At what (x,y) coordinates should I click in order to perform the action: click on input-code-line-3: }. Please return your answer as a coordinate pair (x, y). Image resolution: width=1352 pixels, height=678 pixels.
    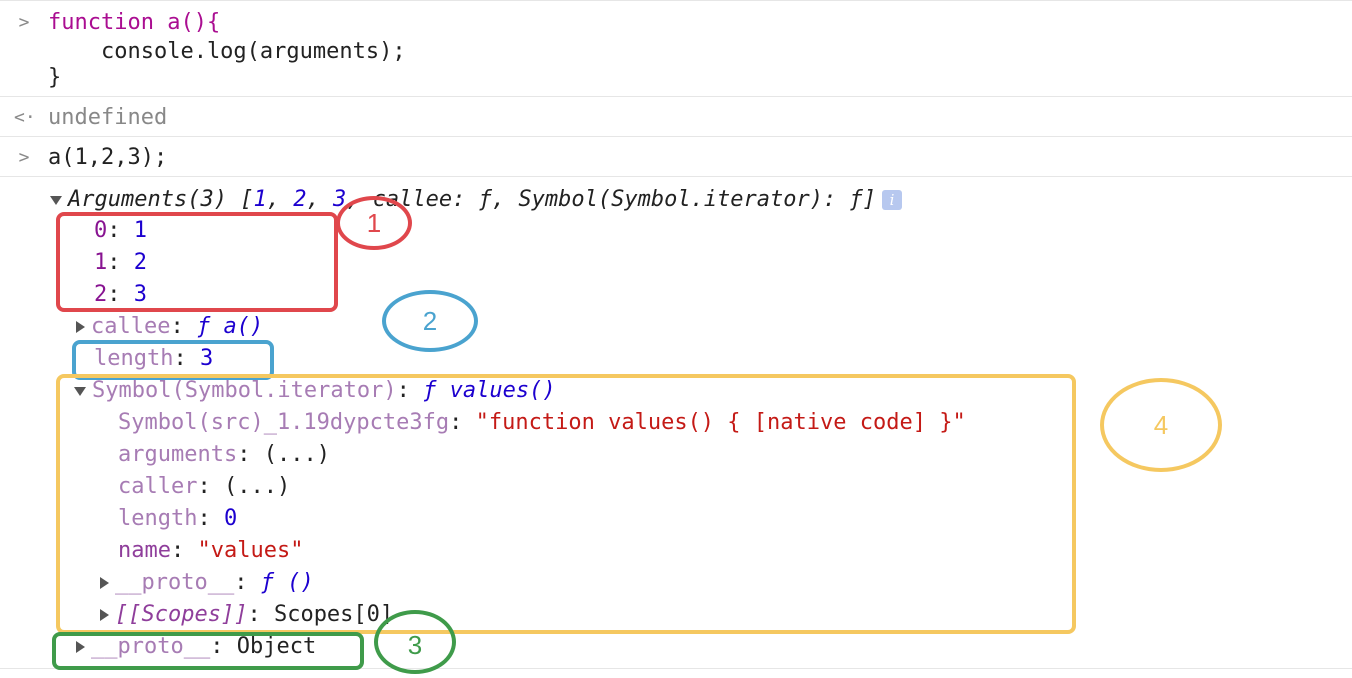
    Looking at the image, I should click on (54, 78).